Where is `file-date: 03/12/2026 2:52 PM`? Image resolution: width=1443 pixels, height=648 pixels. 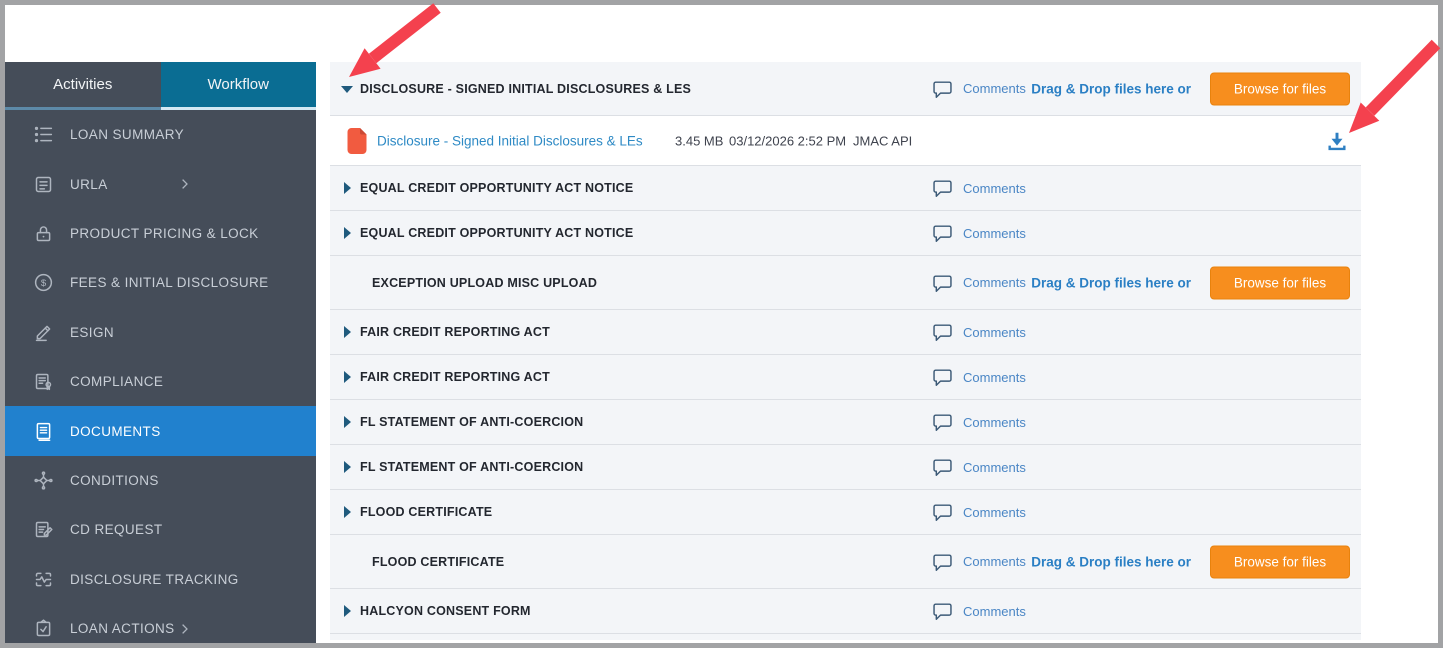
file-date: 03/12/2026 2:52 PM is located at coordinates (788, 140).